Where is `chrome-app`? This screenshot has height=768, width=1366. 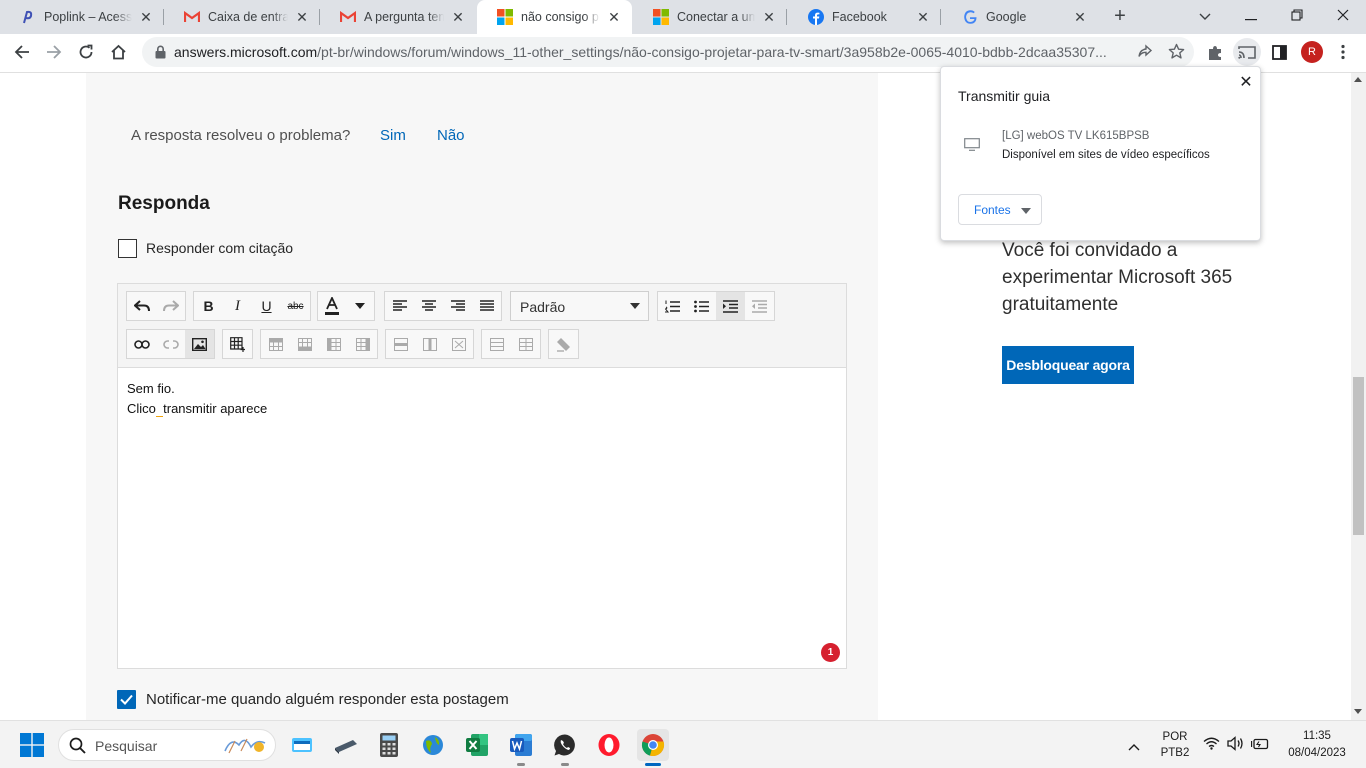 chrome-app is located at coordinates (653, 745).